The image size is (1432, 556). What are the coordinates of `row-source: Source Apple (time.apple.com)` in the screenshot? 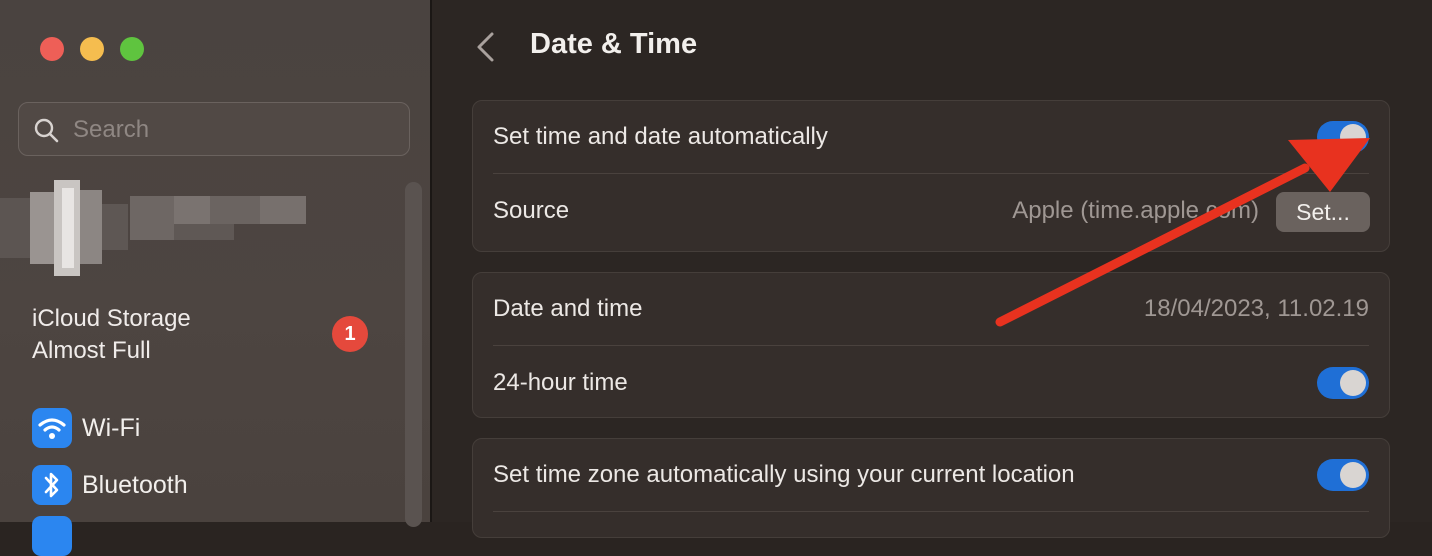 It's located at (876, 211).